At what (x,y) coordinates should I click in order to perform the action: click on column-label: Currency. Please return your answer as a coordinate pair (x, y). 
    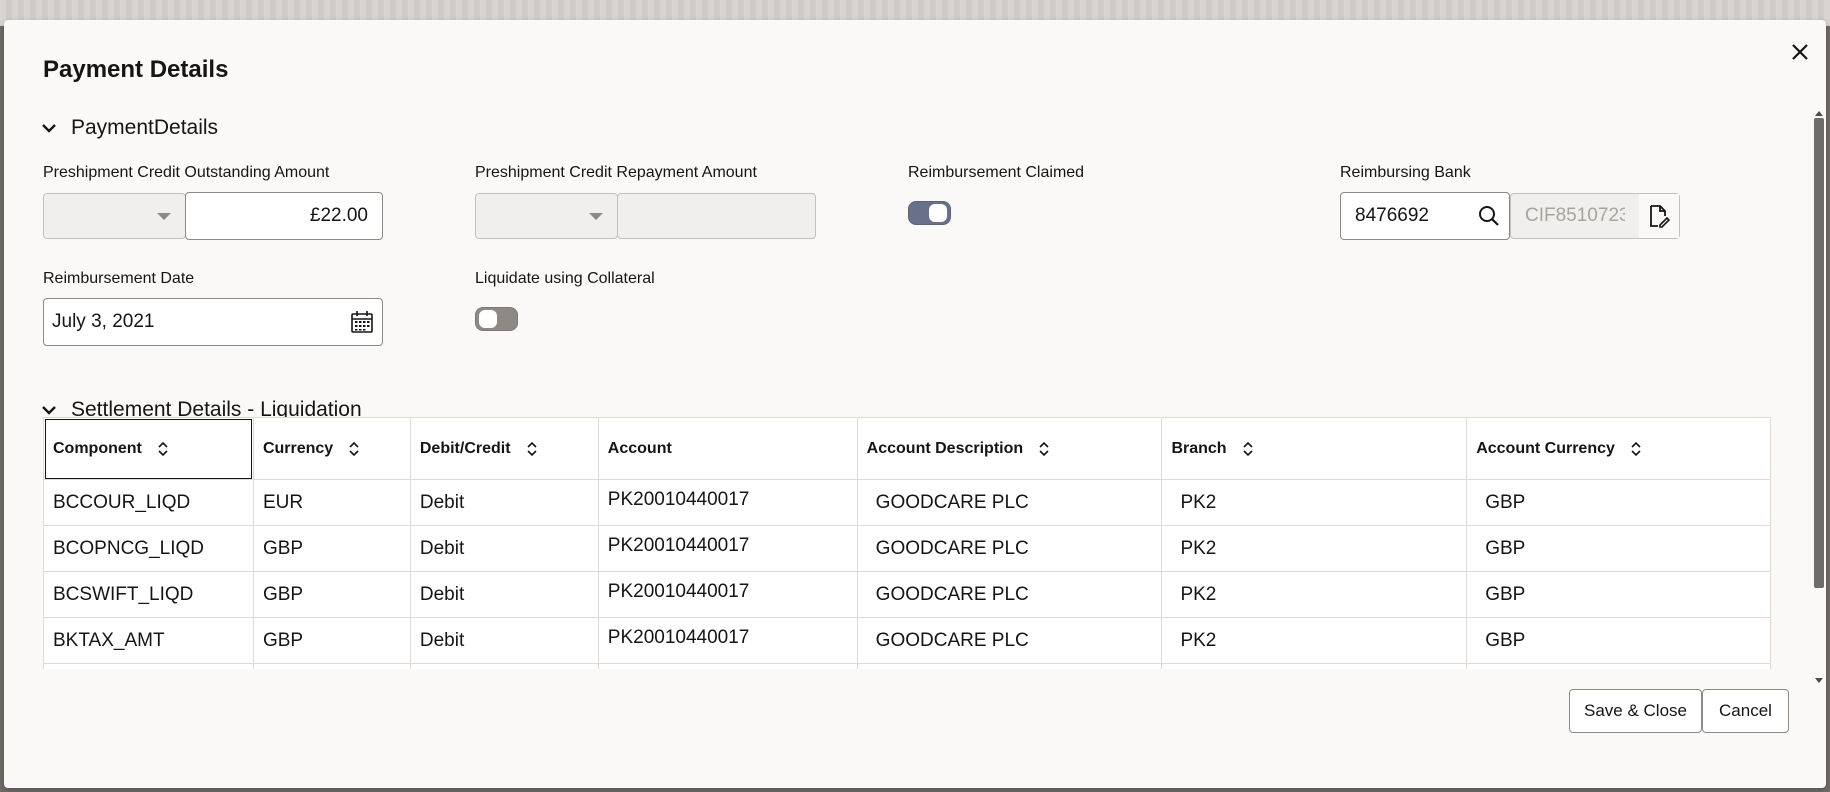
    Looking at the image, I should click on (298, 448).